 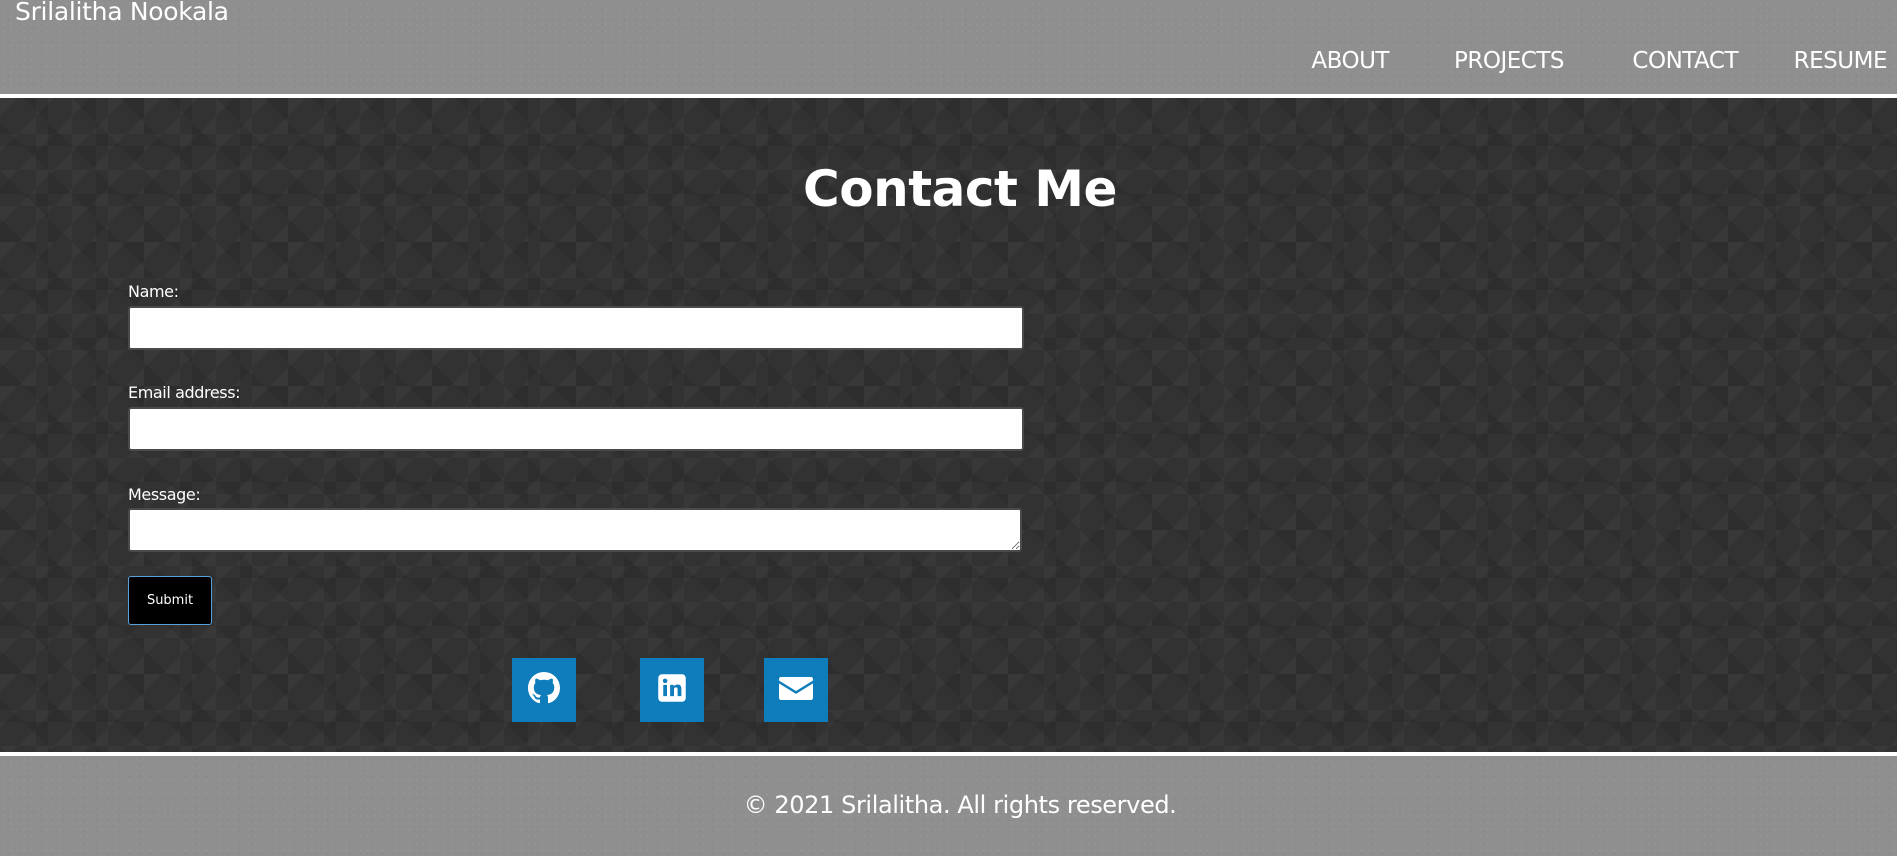 I want to click on linkedin-link, so click(x=672, y=690).